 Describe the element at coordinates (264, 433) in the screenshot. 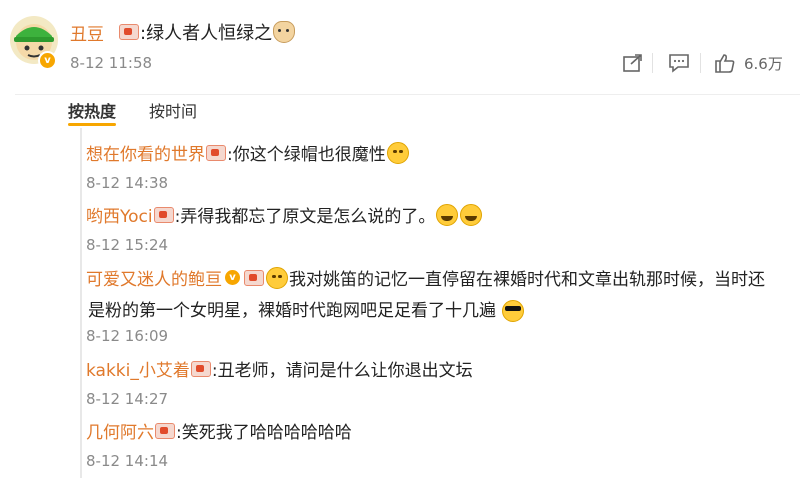

I see `comment-text: :笑死我了哈哈哈哈哈哈` at that location.